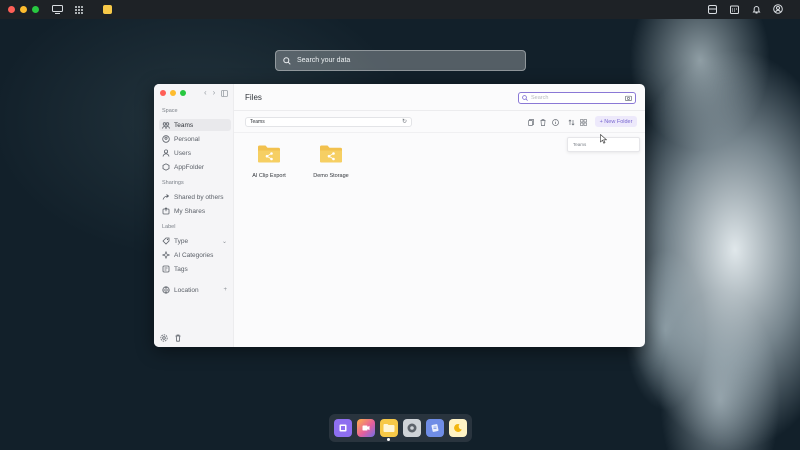 The width and height of the screenshot is (800, 450). What do you see at coordinates (253, 97) in the screenshot?
I see `page-title: Files` at bounding box center [253, 97].